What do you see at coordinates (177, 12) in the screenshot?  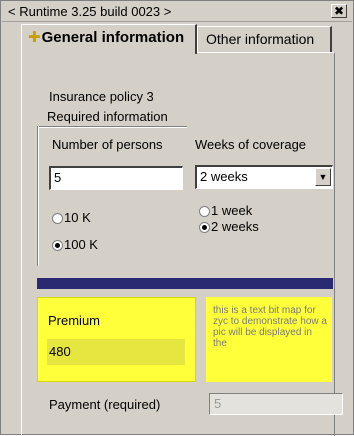 I see `title-bar: < Runtime 3.25 build 0023 > ✖` at bounding box center [177, 12].